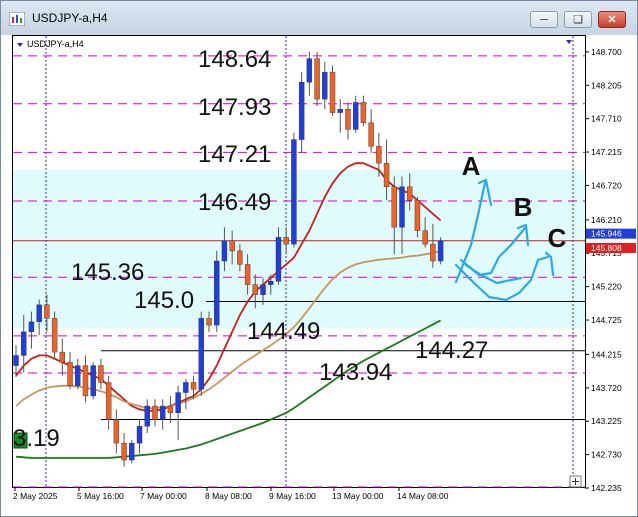 Image resolution: width=638 pixels, height=517 pixels. Describe the element at coordinates (70, 18) in the screenshot. I see `window-title: USDJPY-a,H4` at that location.